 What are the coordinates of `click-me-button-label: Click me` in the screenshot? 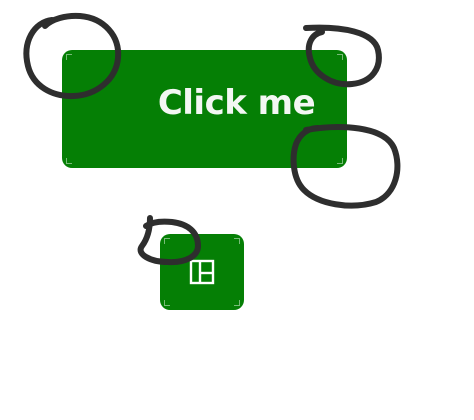 It's located at (236, 103).